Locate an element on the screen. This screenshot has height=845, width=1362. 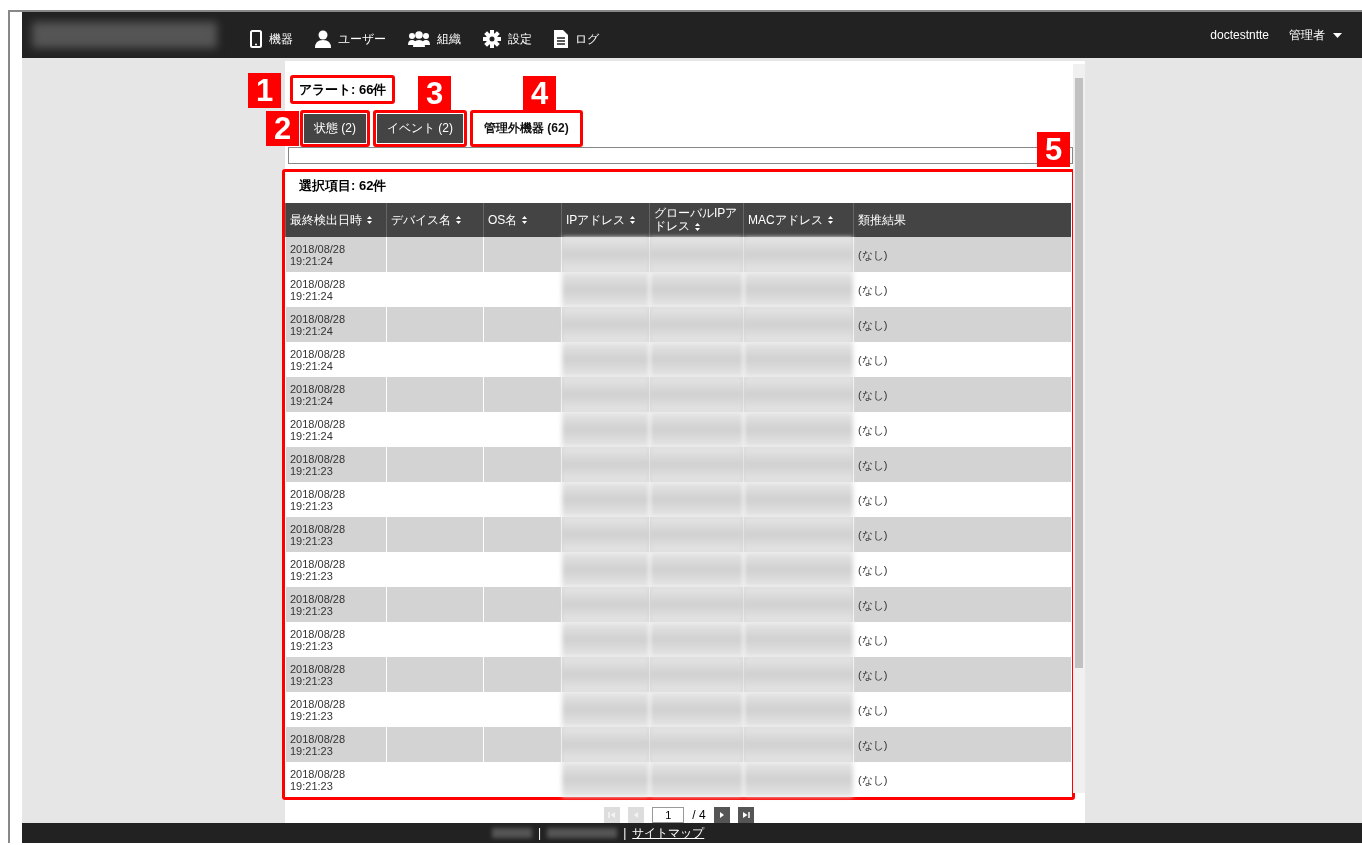
column-header: デバイス名 is located at coordinates (435, 220).